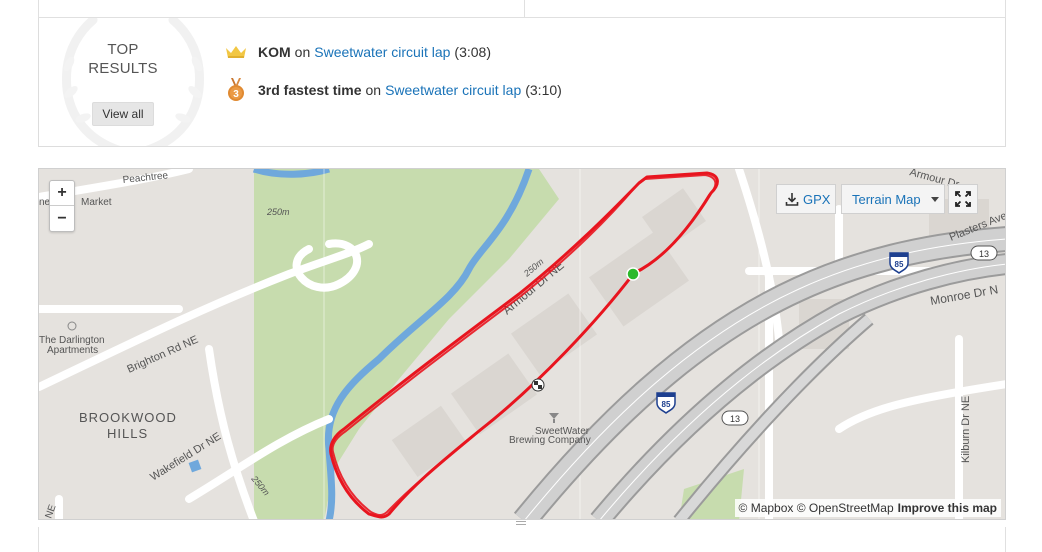 This screenshot has width=1042, height=552. I want to click on osm-attribution-link: © OpenStreetMap, so click(845, 508).